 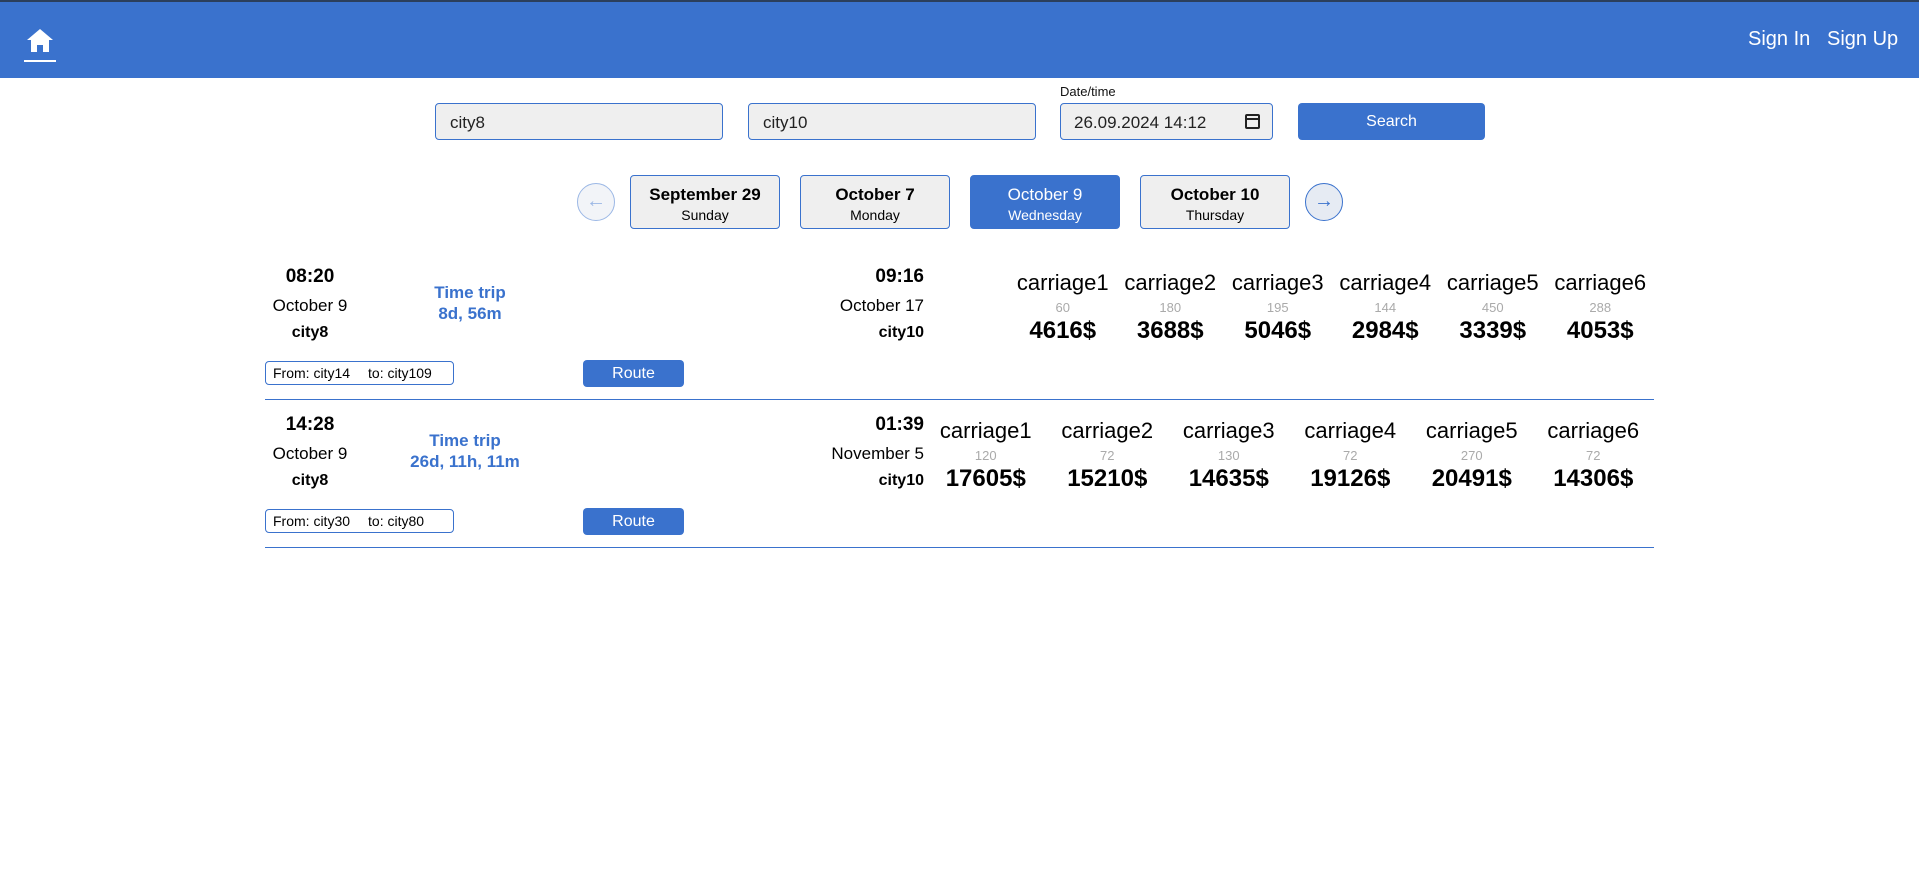 I want to click on trip-duration: Time trip 26d, 11h, 11m, so click(x=465, y=451).